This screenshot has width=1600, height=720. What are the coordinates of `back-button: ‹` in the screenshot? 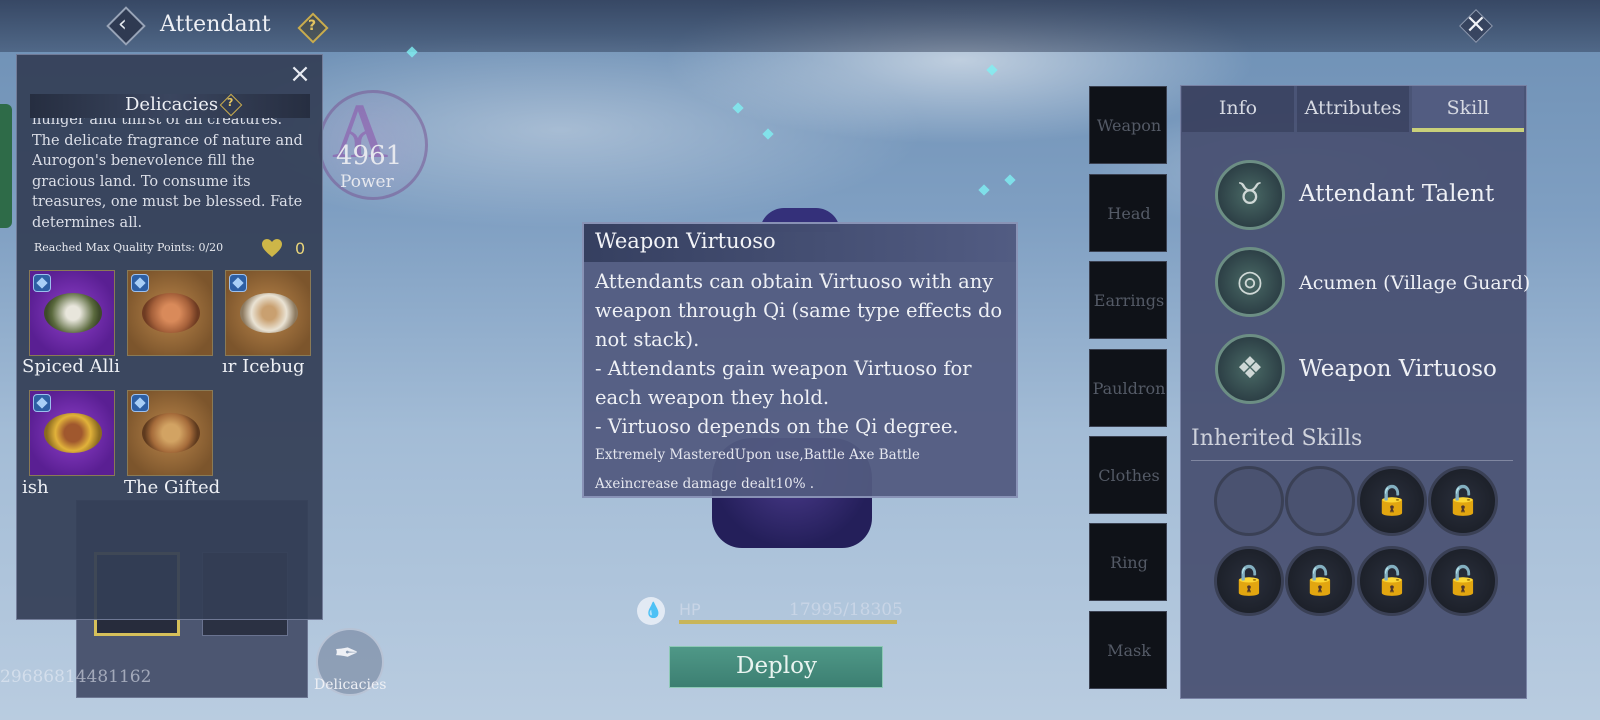 It's located at (126, 26).